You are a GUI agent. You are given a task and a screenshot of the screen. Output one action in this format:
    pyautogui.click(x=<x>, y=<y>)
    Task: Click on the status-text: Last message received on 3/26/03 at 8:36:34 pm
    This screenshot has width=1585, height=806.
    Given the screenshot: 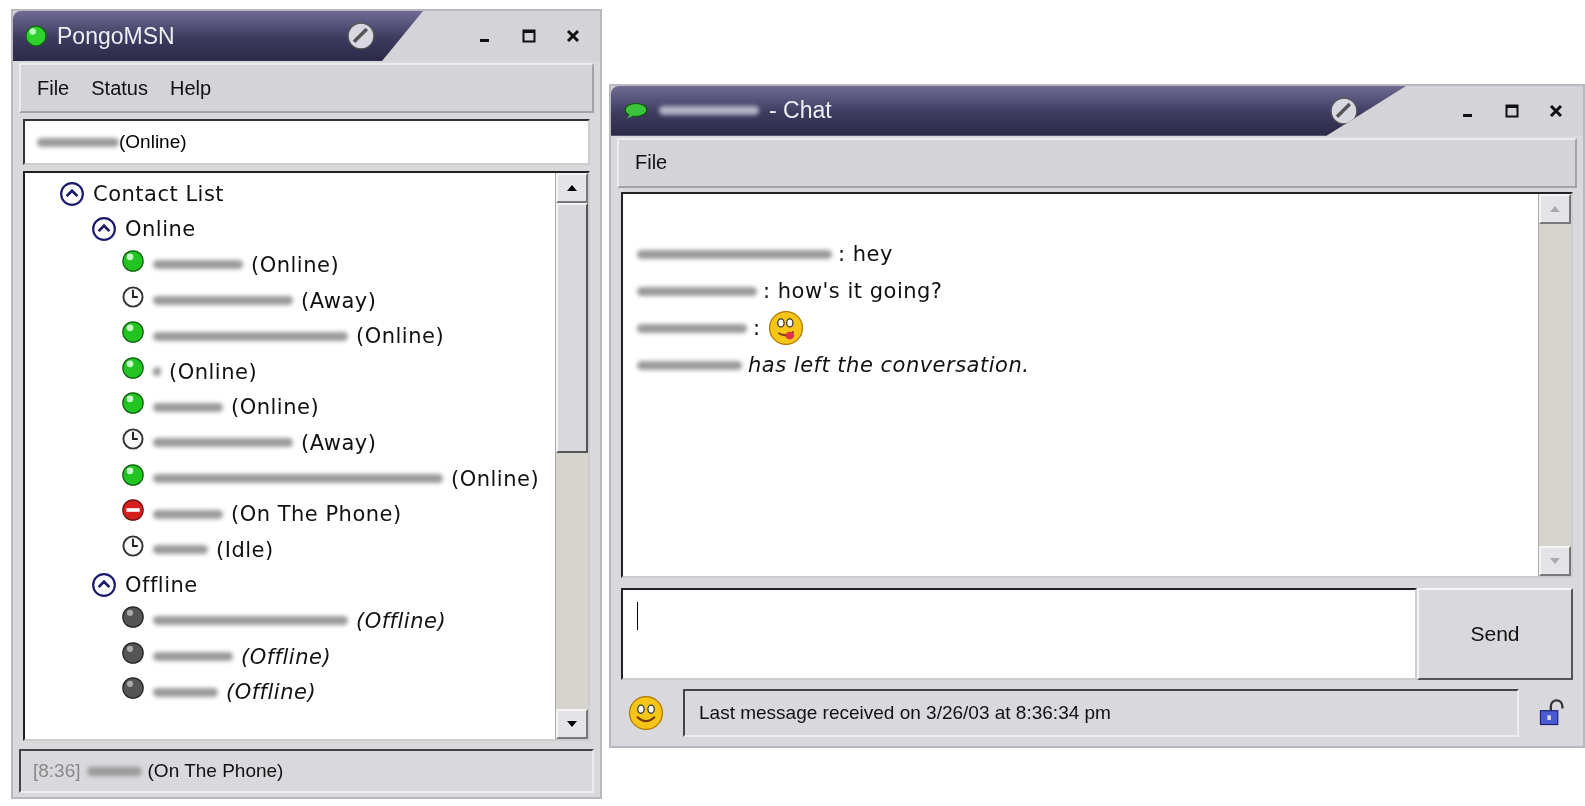 What is the action you would take?
    pyautogui.click(x=905, y=713)
    